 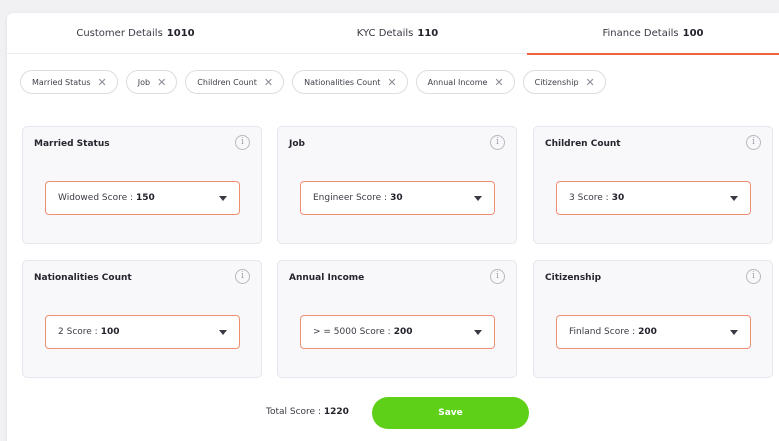 What do you see at coordinates (144, 82) in the screenshot?
I see `chip-label: Job` at bounding box center [144, 82].